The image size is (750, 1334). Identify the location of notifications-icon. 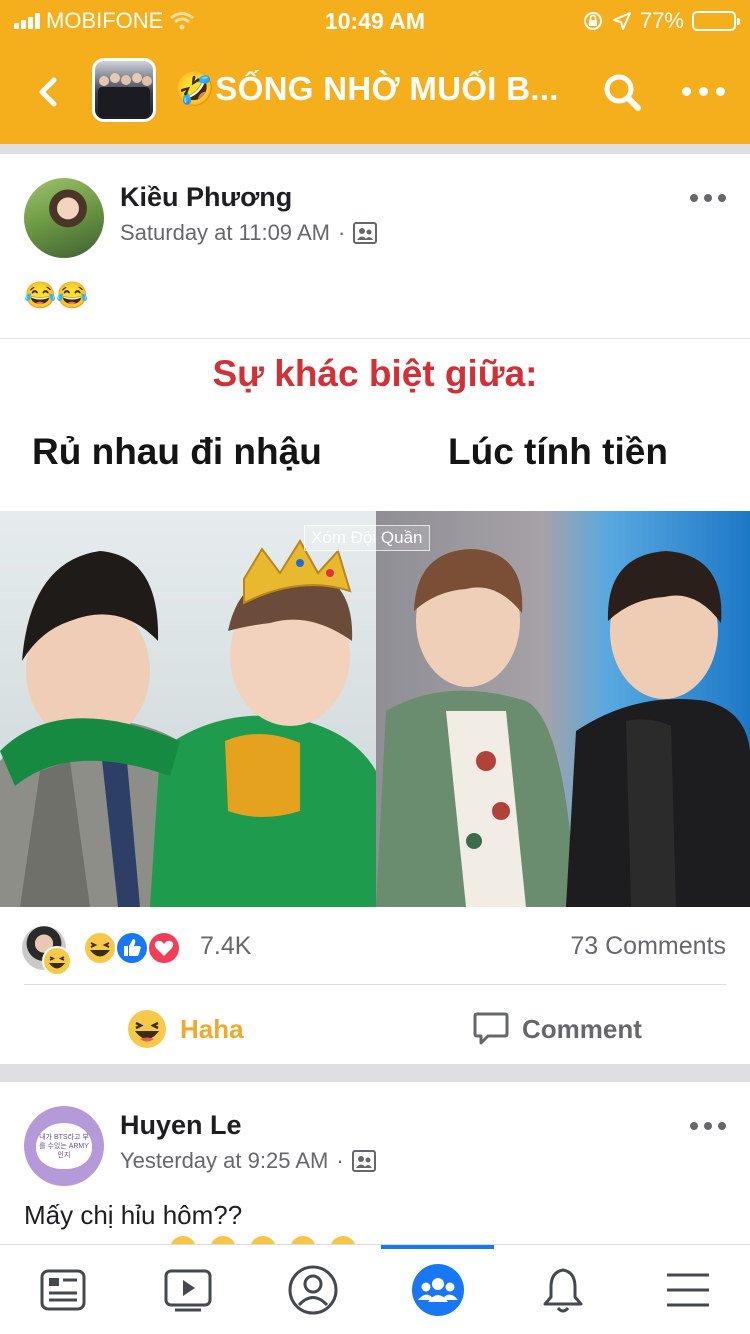
(562, 1290).